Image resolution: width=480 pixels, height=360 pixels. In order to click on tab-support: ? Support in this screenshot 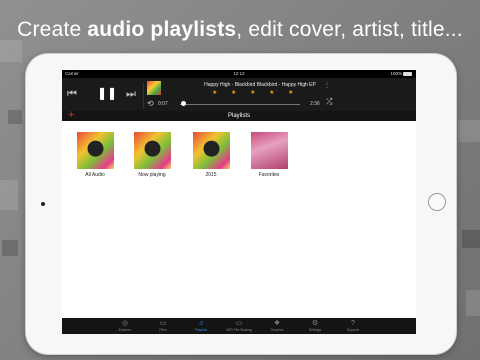, I will do `click(353, 325)`.